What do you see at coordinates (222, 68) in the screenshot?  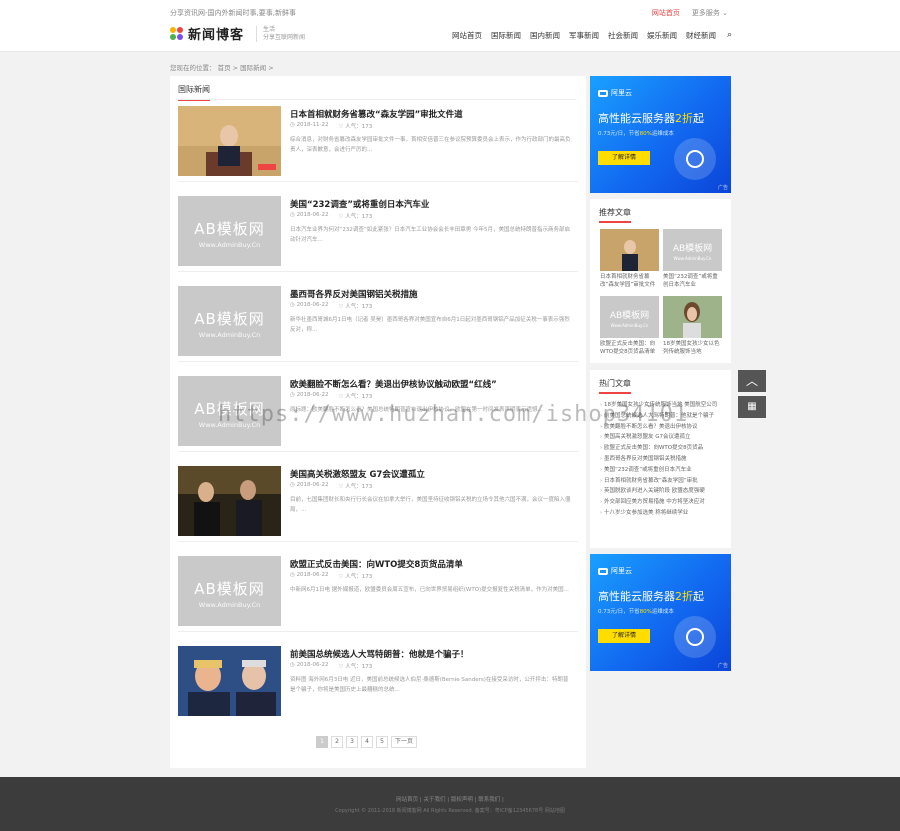 I see `breadcrumb: 您现在的位置： 首页 > 国际新闻 >` at bounding box center [222, 68].